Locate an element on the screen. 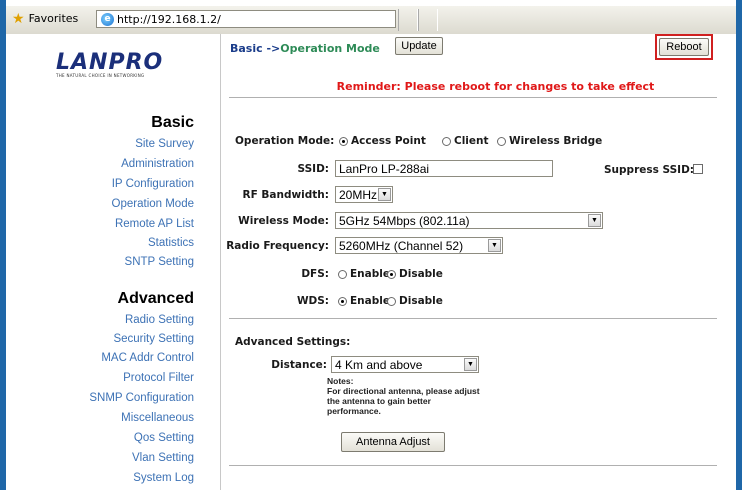  breadcrumb-prefix: Basic -> is located at coordinates (255, 48).